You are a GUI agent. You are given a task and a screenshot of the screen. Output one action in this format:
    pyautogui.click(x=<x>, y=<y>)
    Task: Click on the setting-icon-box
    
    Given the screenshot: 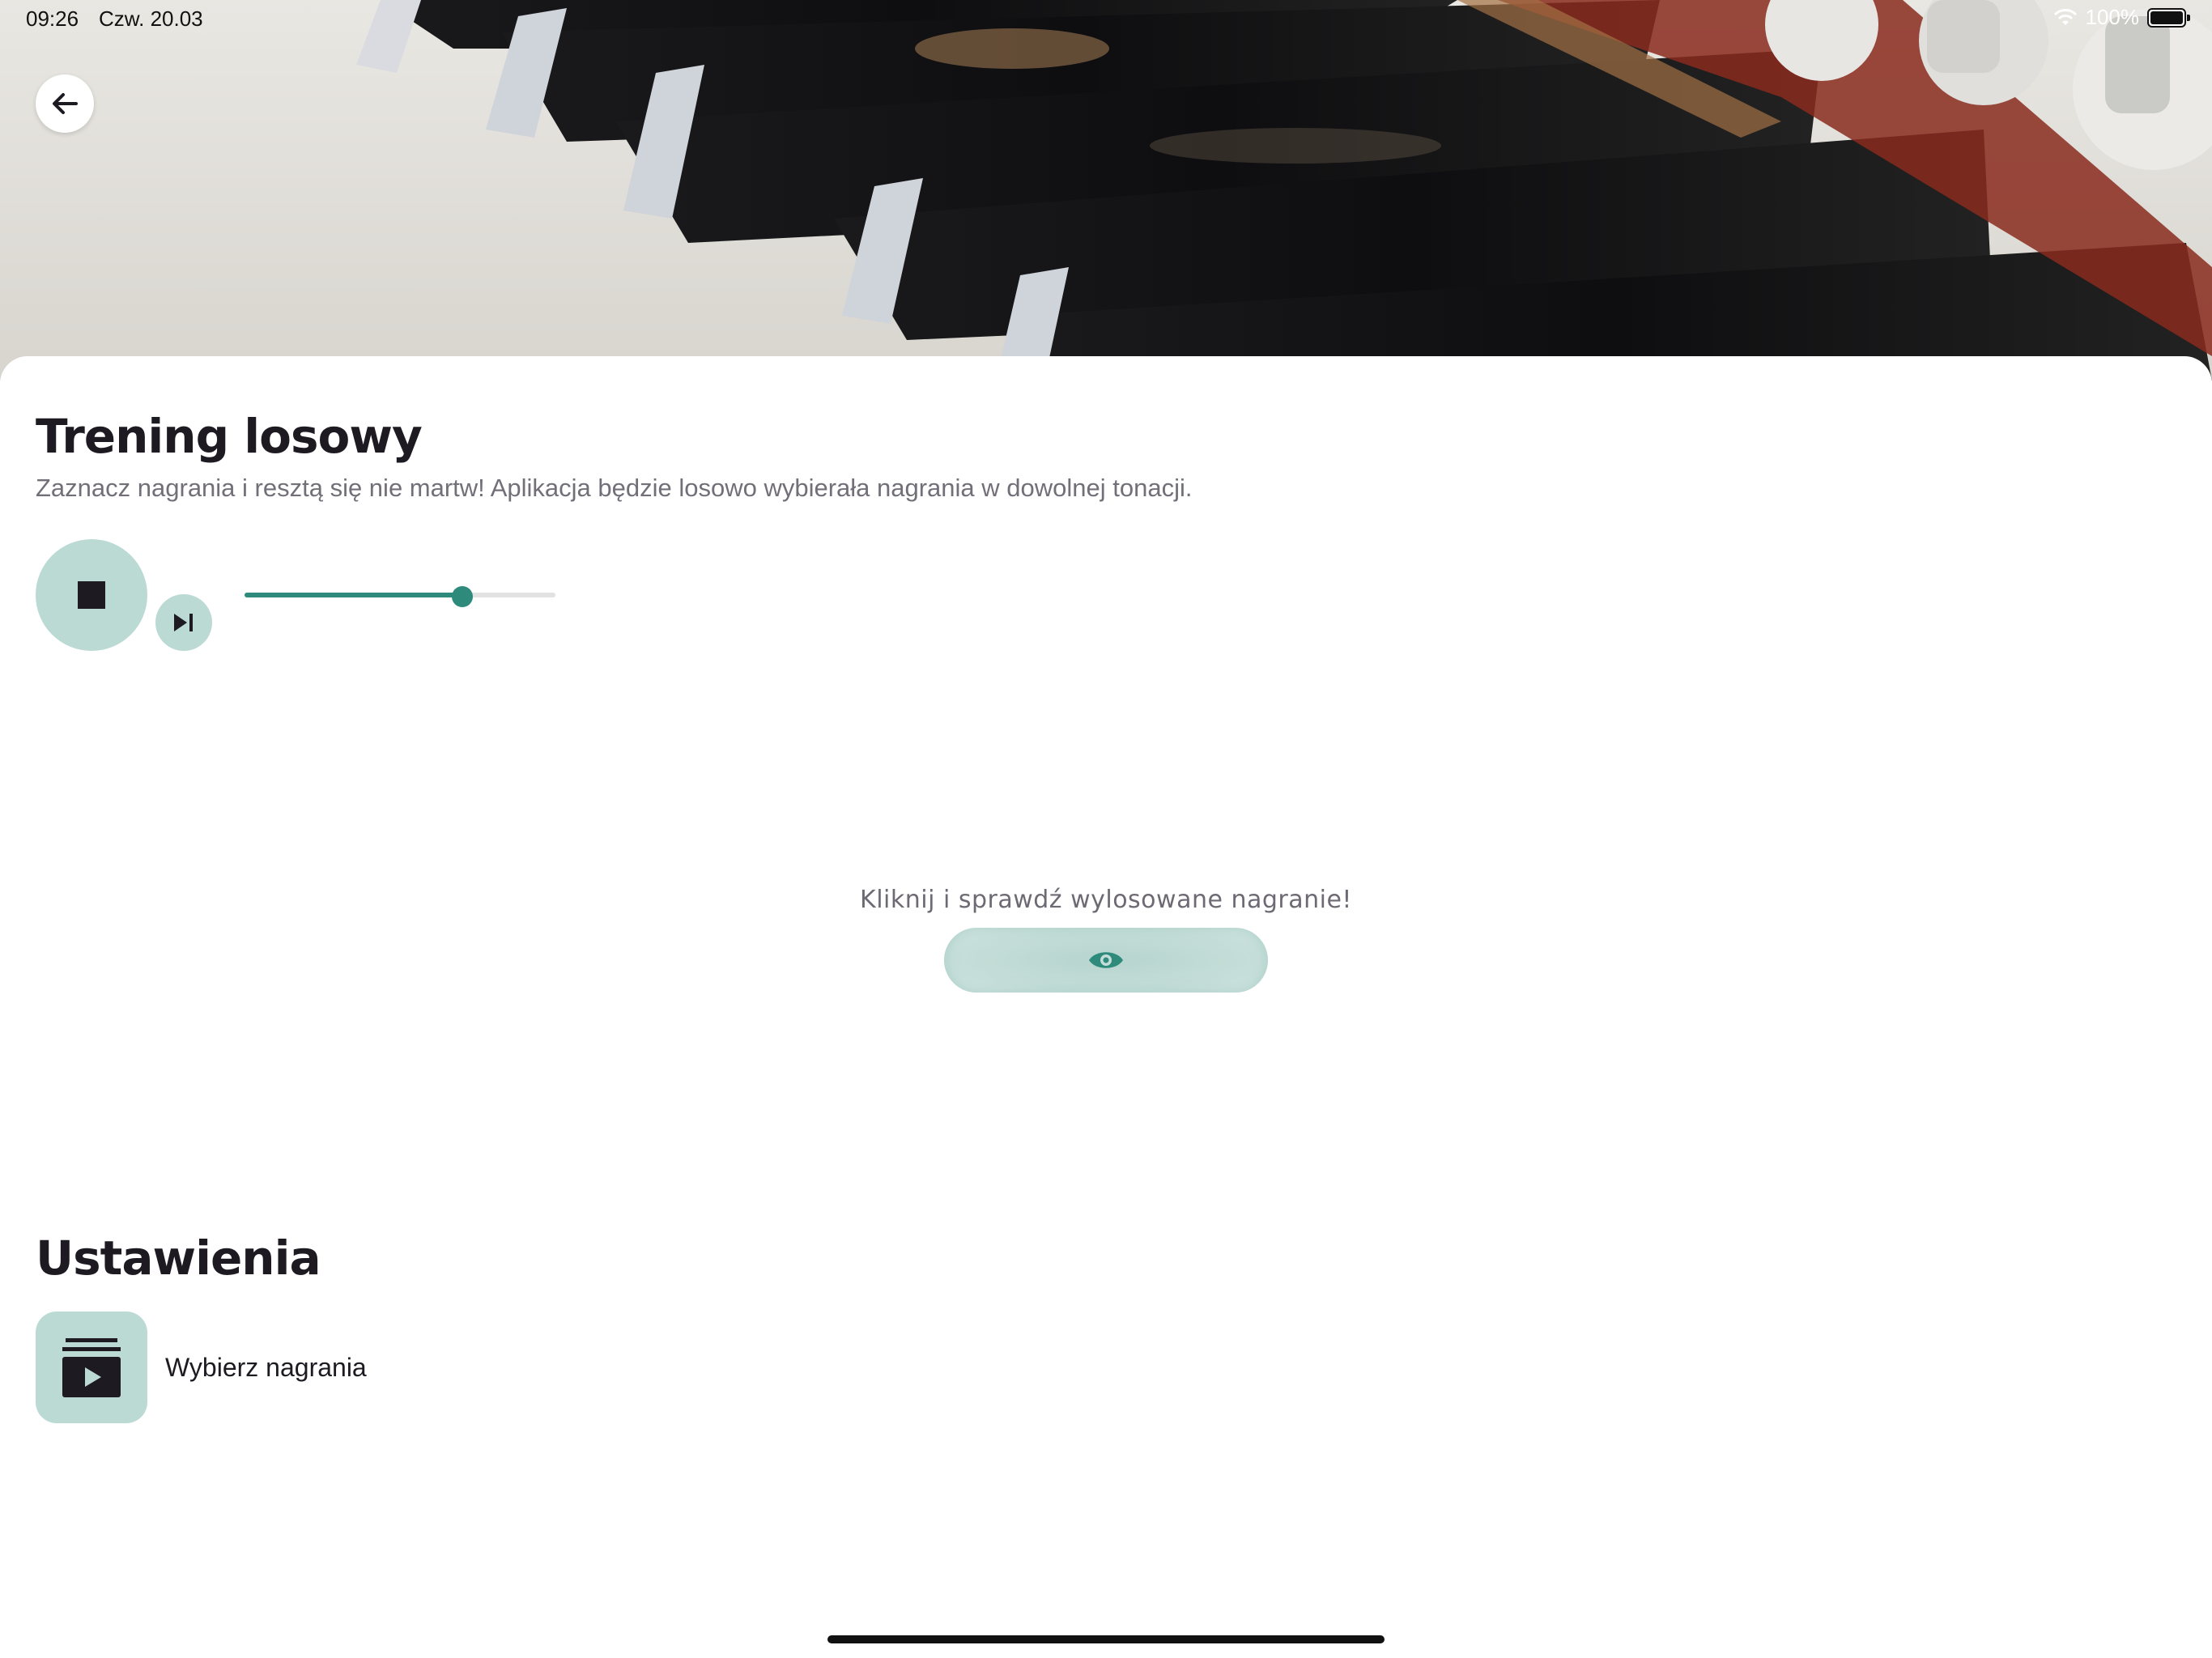 What is the action you would take?
    pyautogui.click(x=92, y=1367)
    